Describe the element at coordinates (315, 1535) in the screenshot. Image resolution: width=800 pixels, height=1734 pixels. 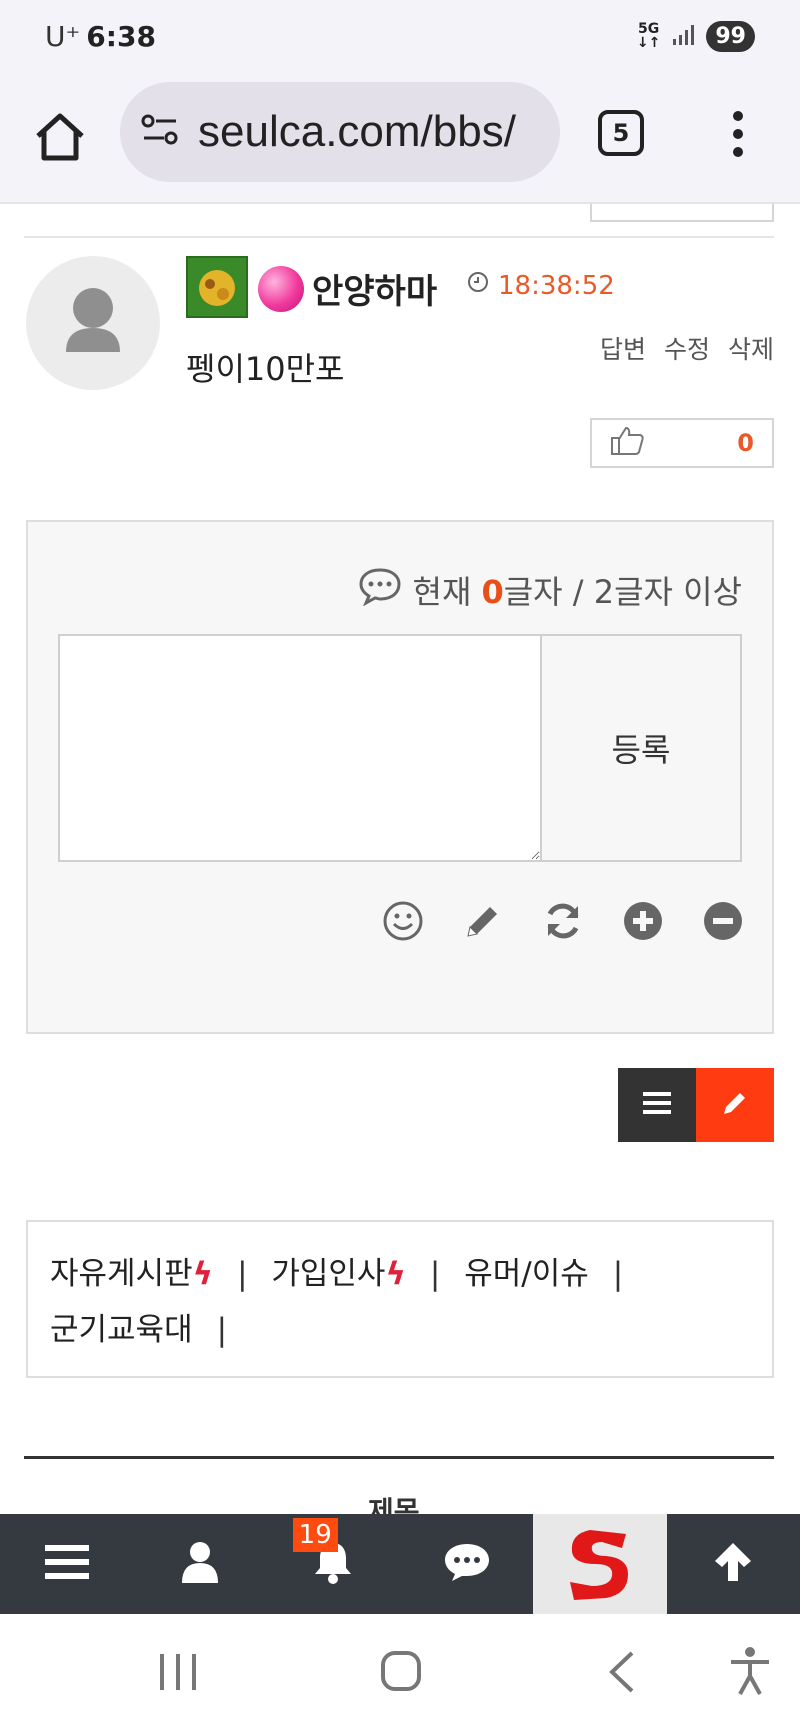
I see `notification-badge: 19` at that location.